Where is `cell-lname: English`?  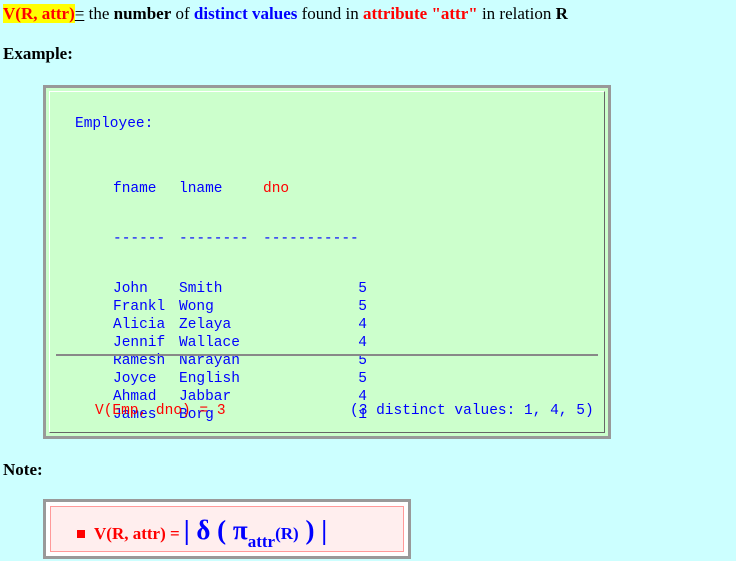
cell-lname: English is located at coordinates (209, 379).